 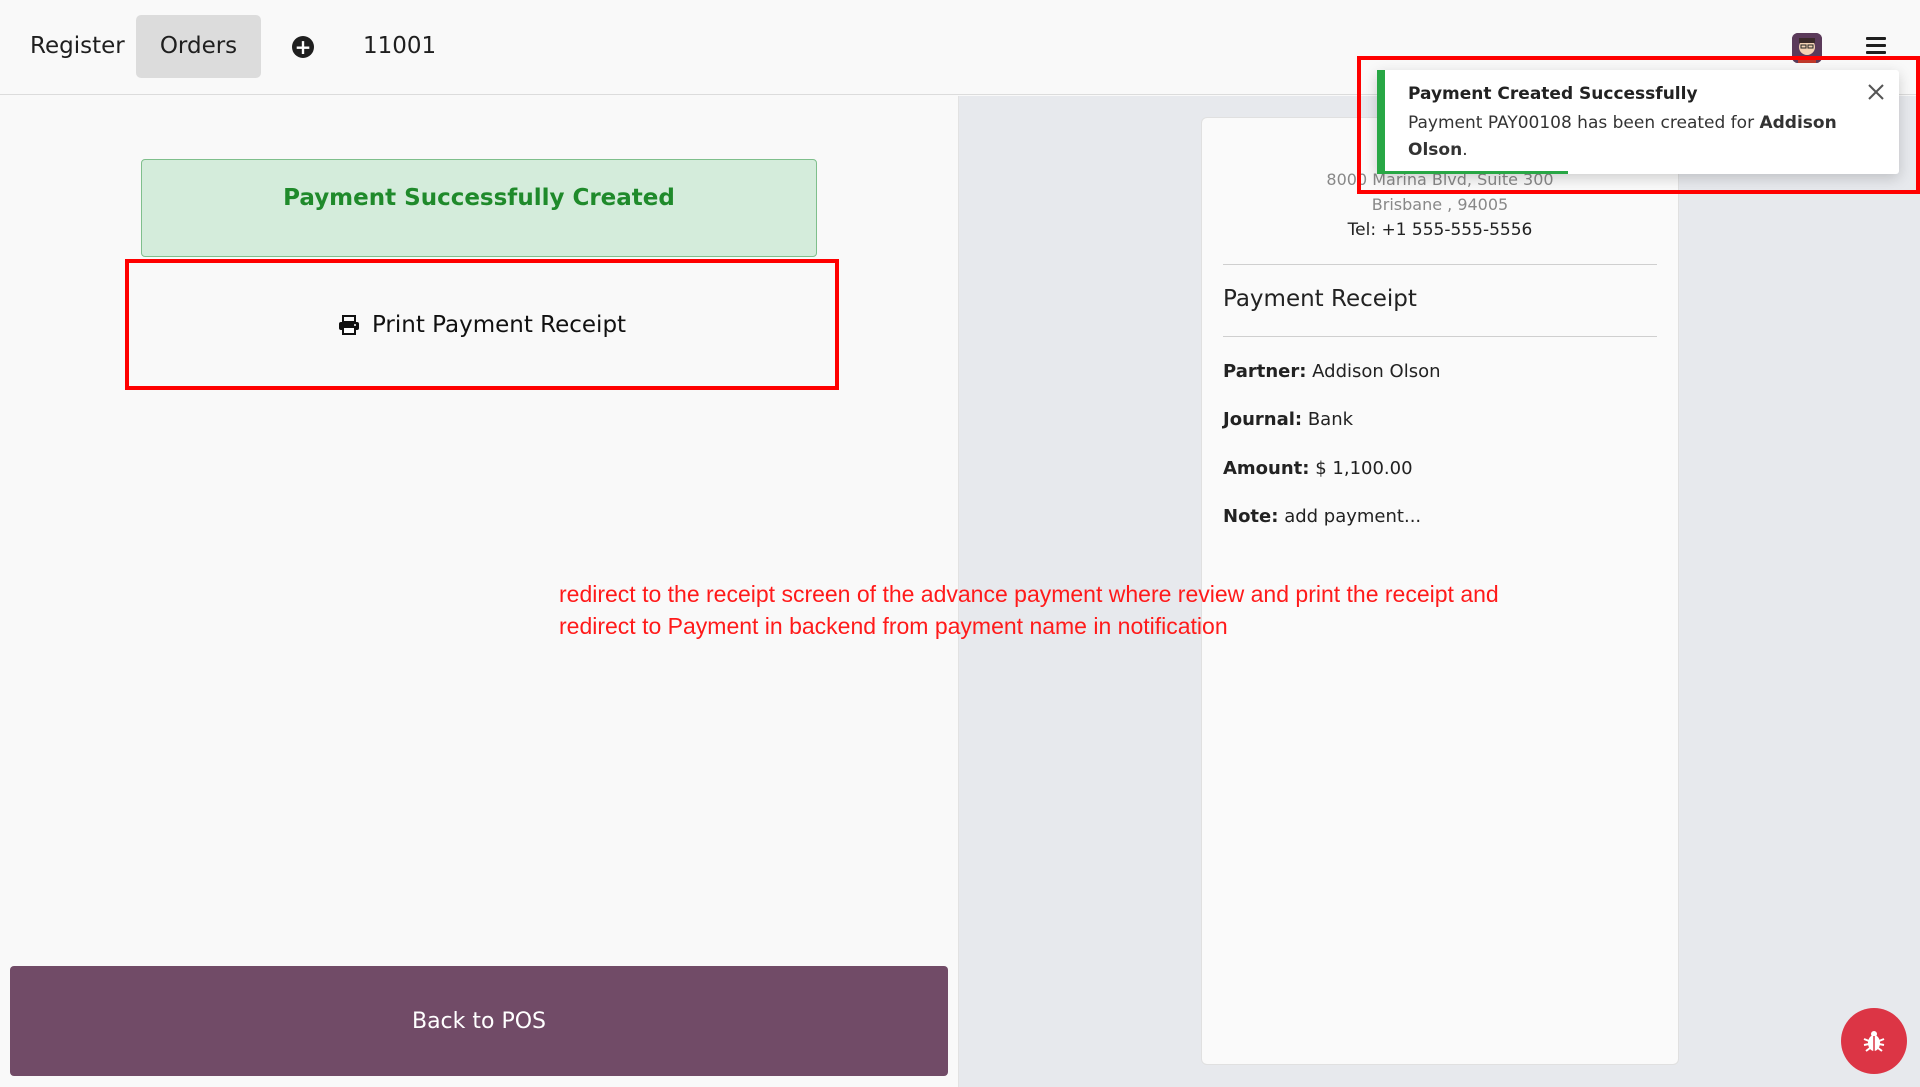 What do you see at coordinates (1448, 123) in the screenshot?
I see `toast-text-prefix: Payment` at bounding box center [1448, 123].